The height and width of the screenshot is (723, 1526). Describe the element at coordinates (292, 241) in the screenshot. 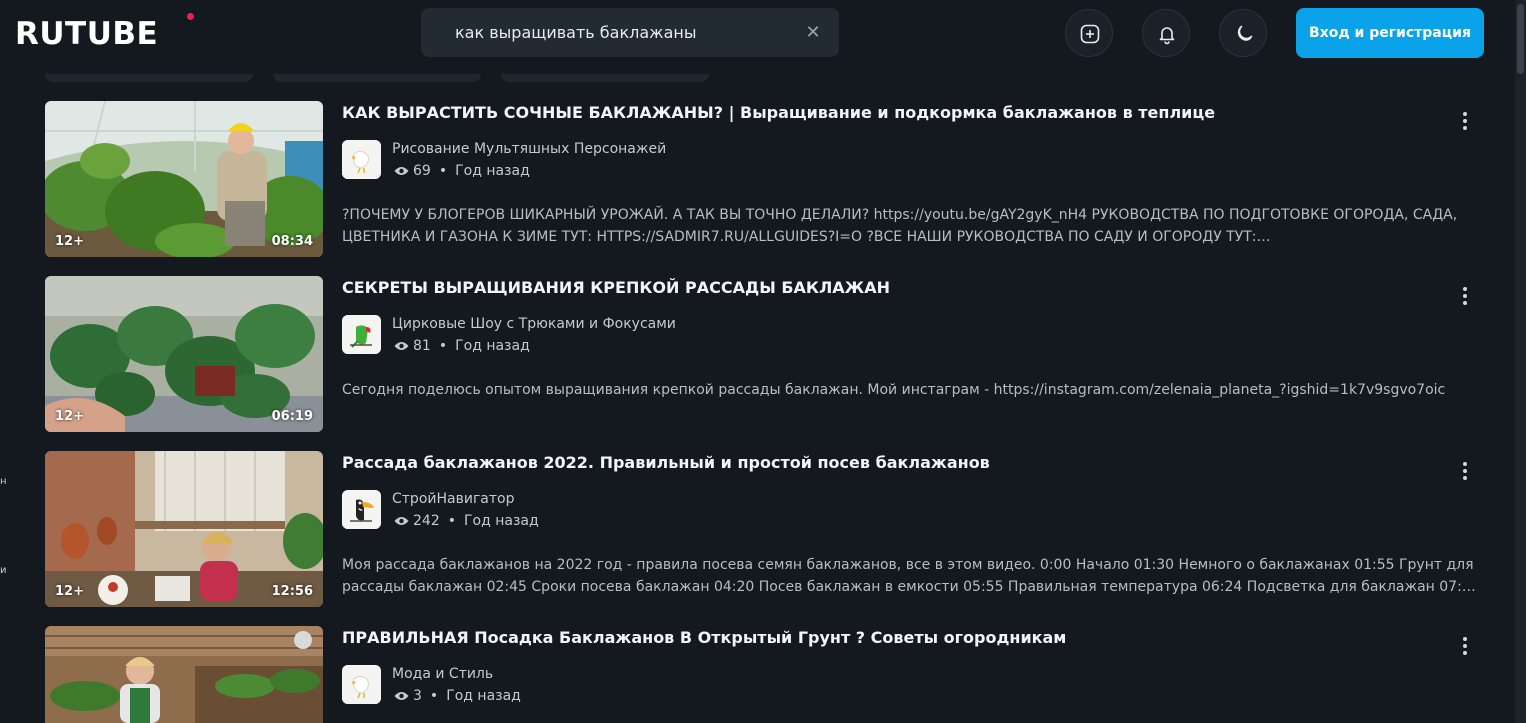

I see `duration-badge: 08:34` at that location.